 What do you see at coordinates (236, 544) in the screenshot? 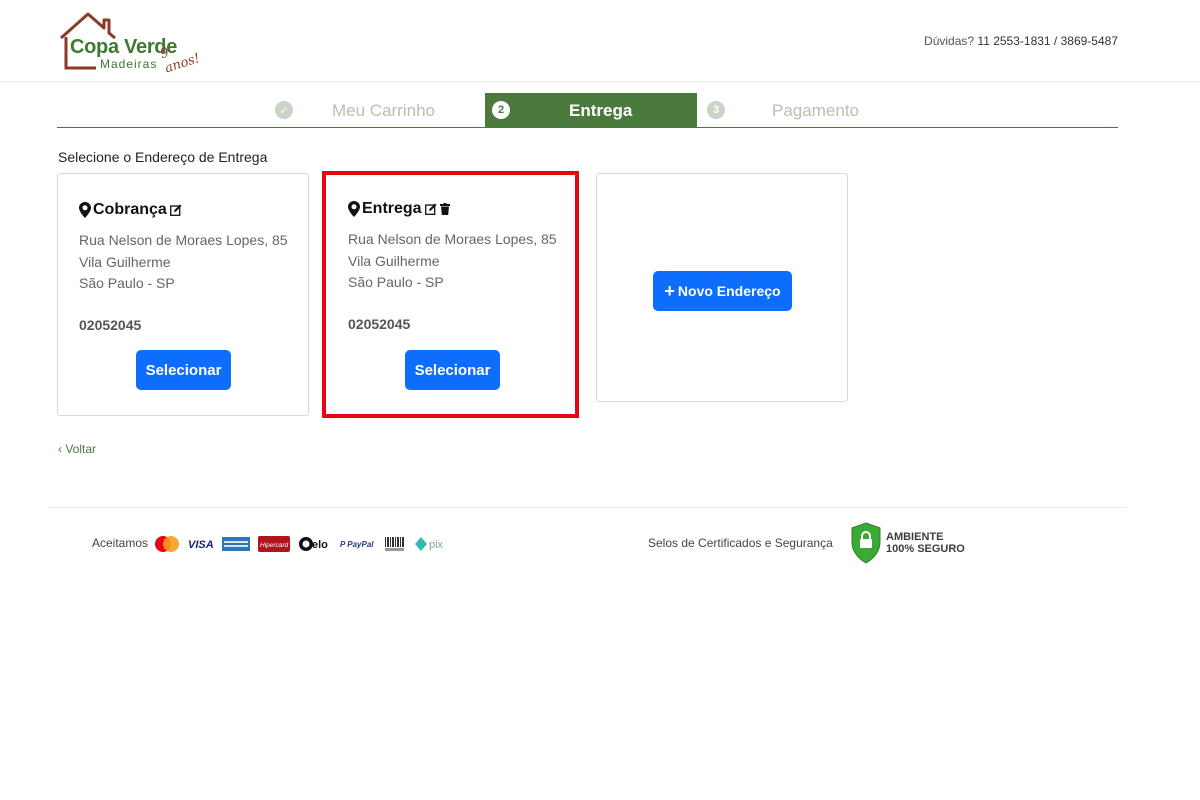
I see `amex-icon` at bounding box center [236, 544].